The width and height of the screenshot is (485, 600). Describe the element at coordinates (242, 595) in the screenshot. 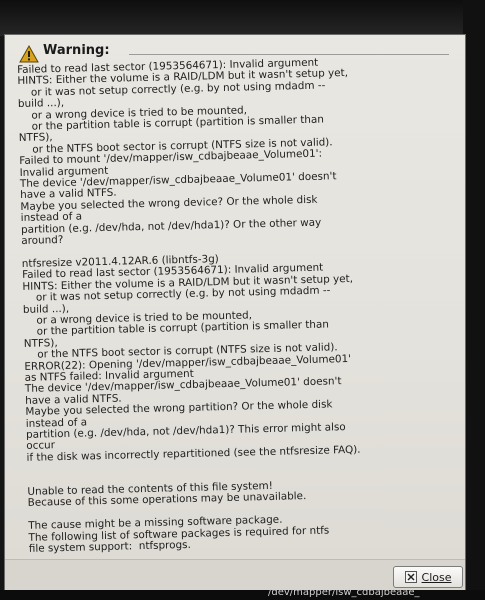

I see `taskbar: /dev/mapper/isw_cdbajbeaae_` at that location.